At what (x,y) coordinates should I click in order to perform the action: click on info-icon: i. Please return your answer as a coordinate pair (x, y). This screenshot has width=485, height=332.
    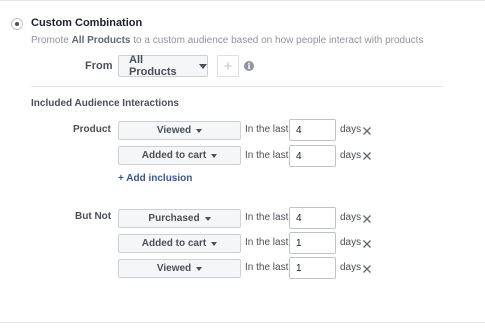
    Looking at the image, I should click on (249, 66).